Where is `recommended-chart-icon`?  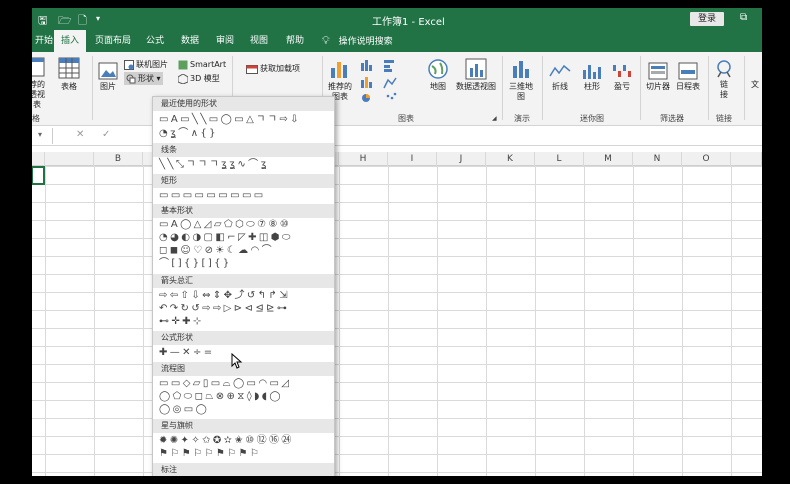
recommended-chart-icon is located at coordinates (339, 70).